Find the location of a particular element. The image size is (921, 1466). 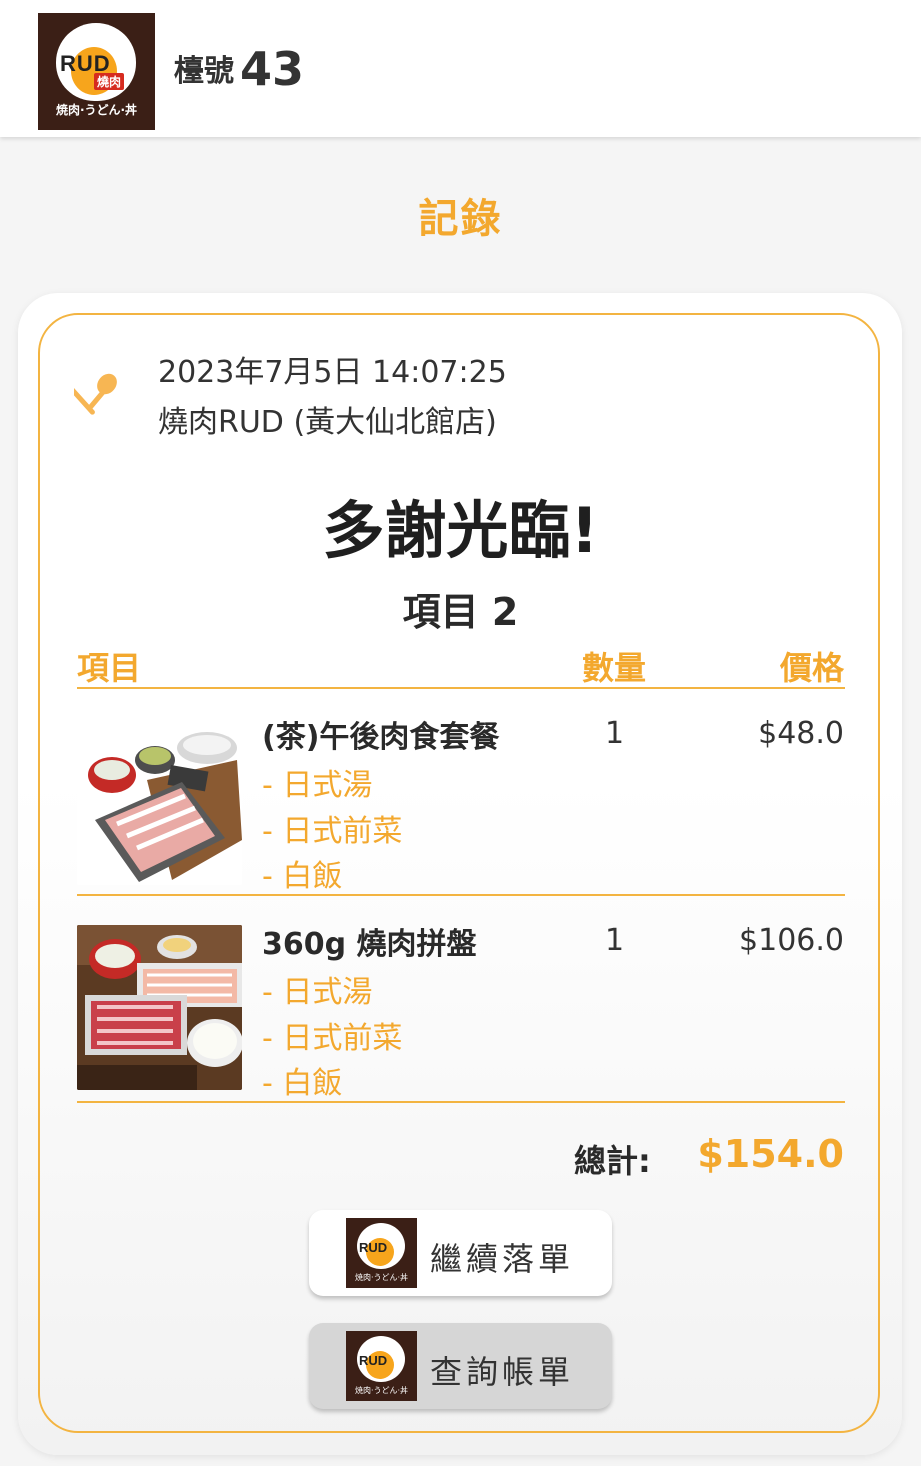

item-name: (茶)午後肉食套餐 is located at coordinates (381, 737).